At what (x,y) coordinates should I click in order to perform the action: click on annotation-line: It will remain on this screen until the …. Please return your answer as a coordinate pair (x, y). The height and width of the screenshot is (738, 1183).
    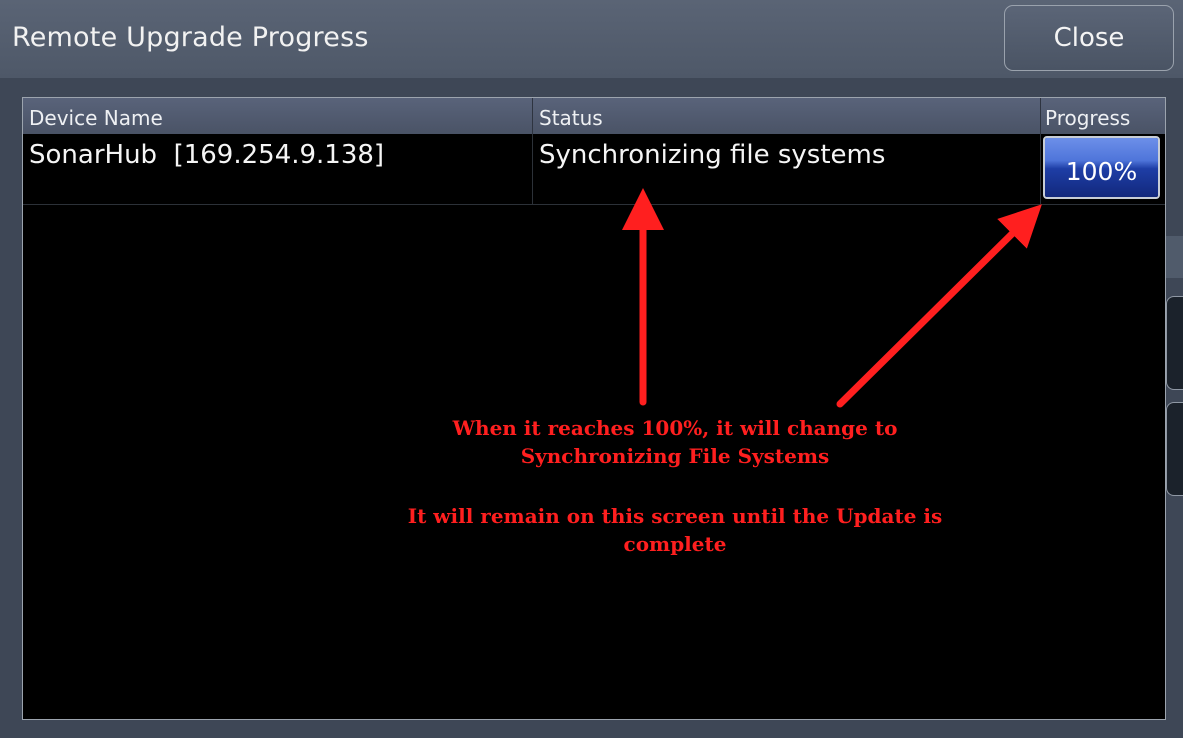
    Looking at the image, I should click on (675, 516).